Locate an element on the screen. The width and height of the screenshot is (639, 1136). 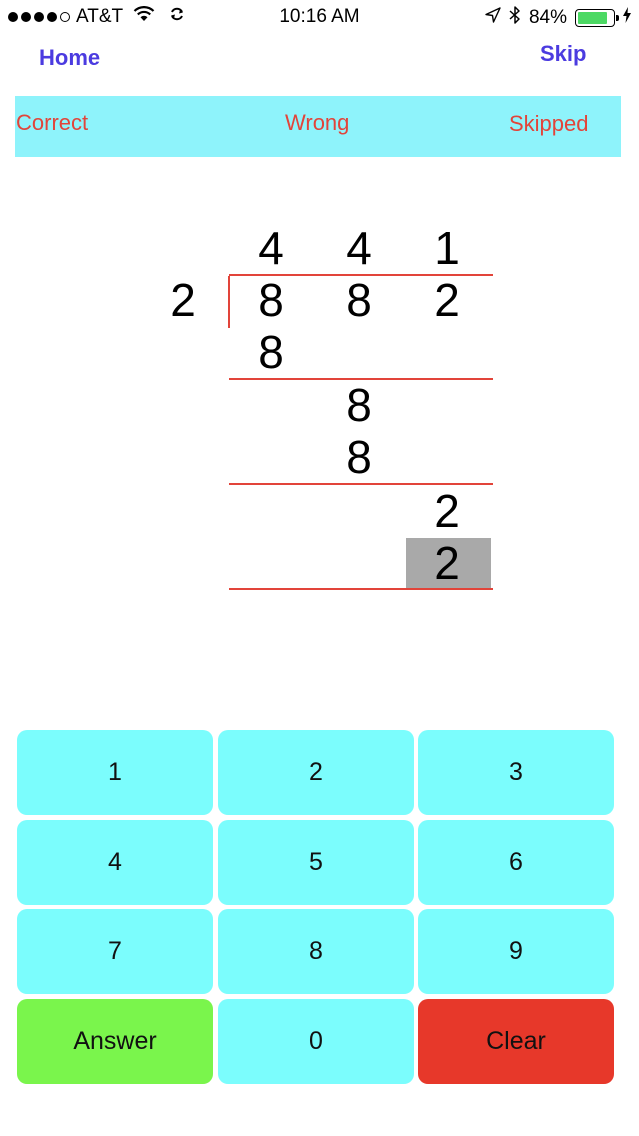
key-5-button: 5 is located at coordinates (316, 862).